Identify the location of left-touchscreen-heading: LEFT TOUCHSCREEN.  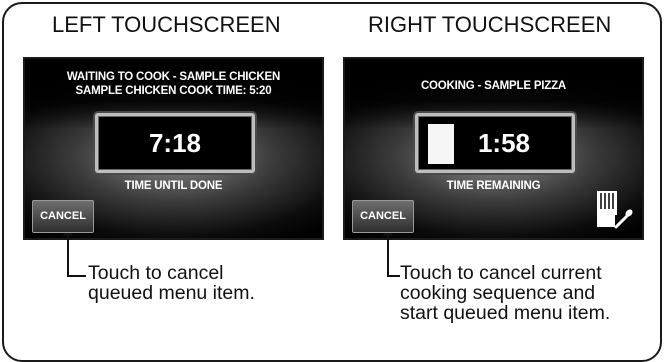
(166, 24).